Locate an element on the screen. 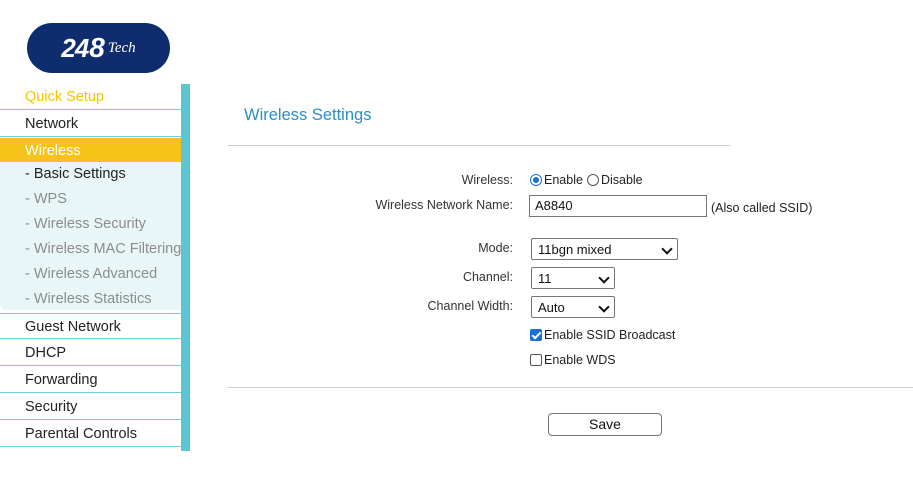  channel-select: 11 is located at coordinates (573, 278).